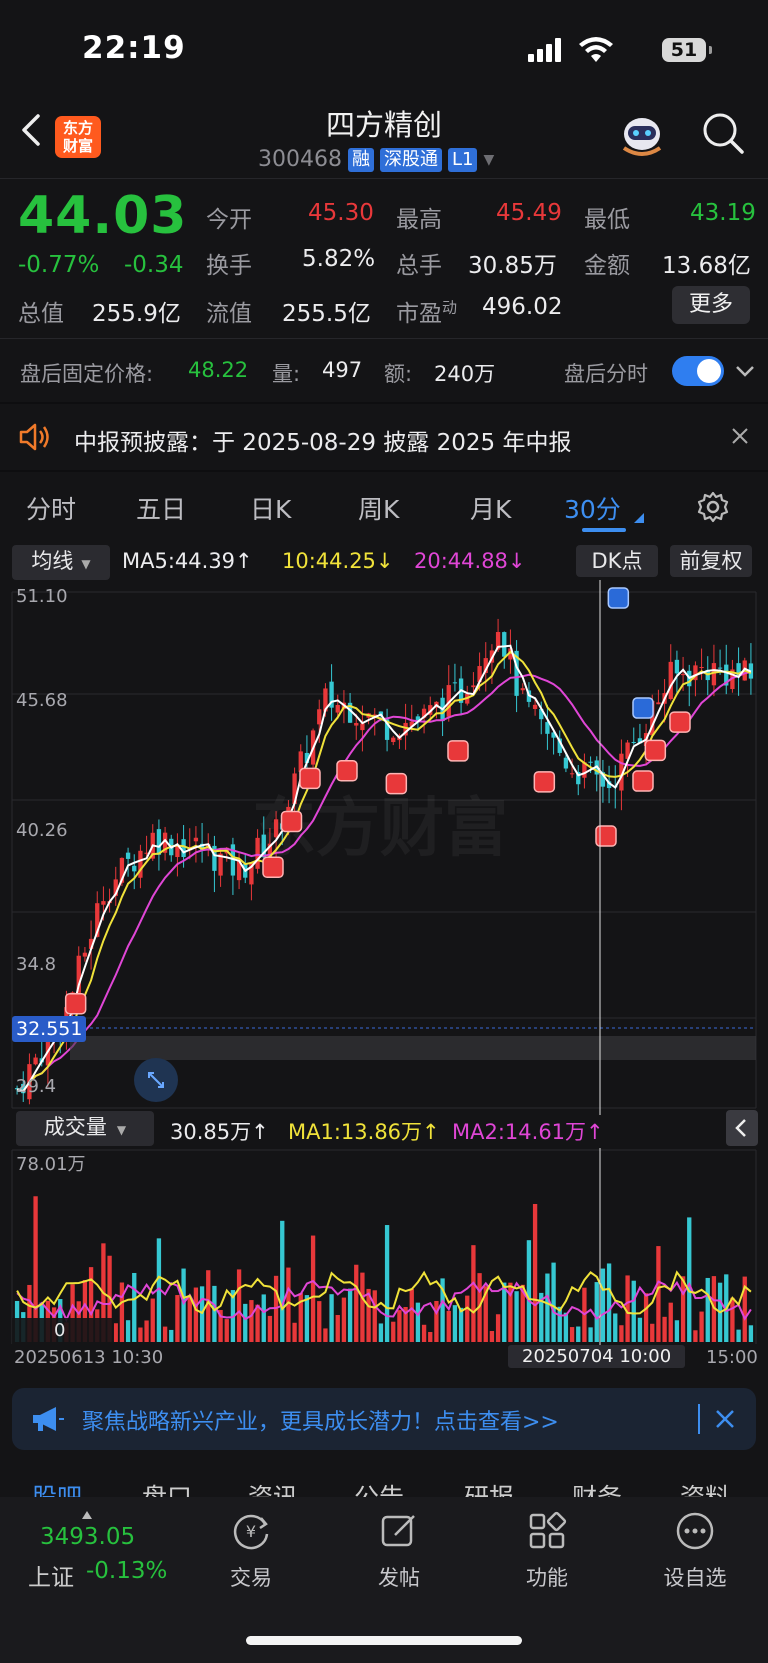 The width and height of the screenshot is (768, 1663). Describe the element at coordinates (41, 314) in the screenshot. I see `total-cap-label: 总值` at that location.